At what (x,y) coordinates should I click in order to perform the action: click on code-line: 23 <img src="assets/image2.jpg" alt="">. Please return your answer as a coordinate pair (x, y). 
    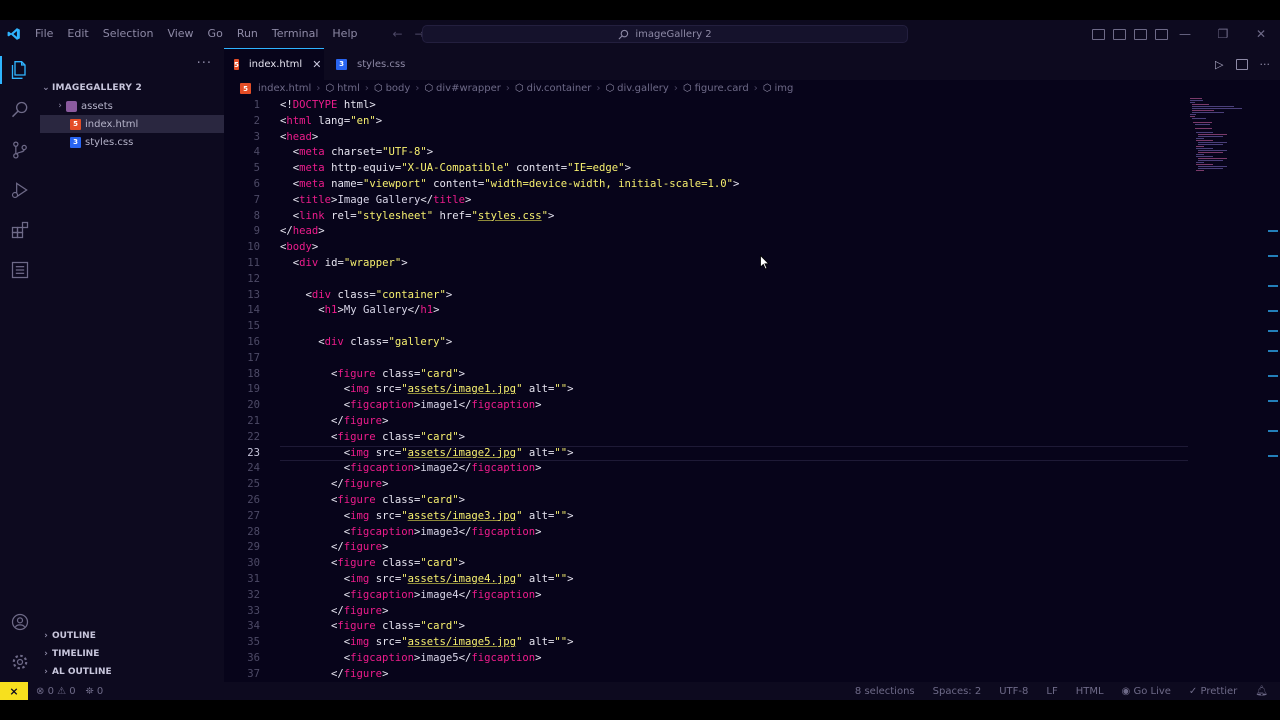
    Looking at the image, I should click on (752, 454).